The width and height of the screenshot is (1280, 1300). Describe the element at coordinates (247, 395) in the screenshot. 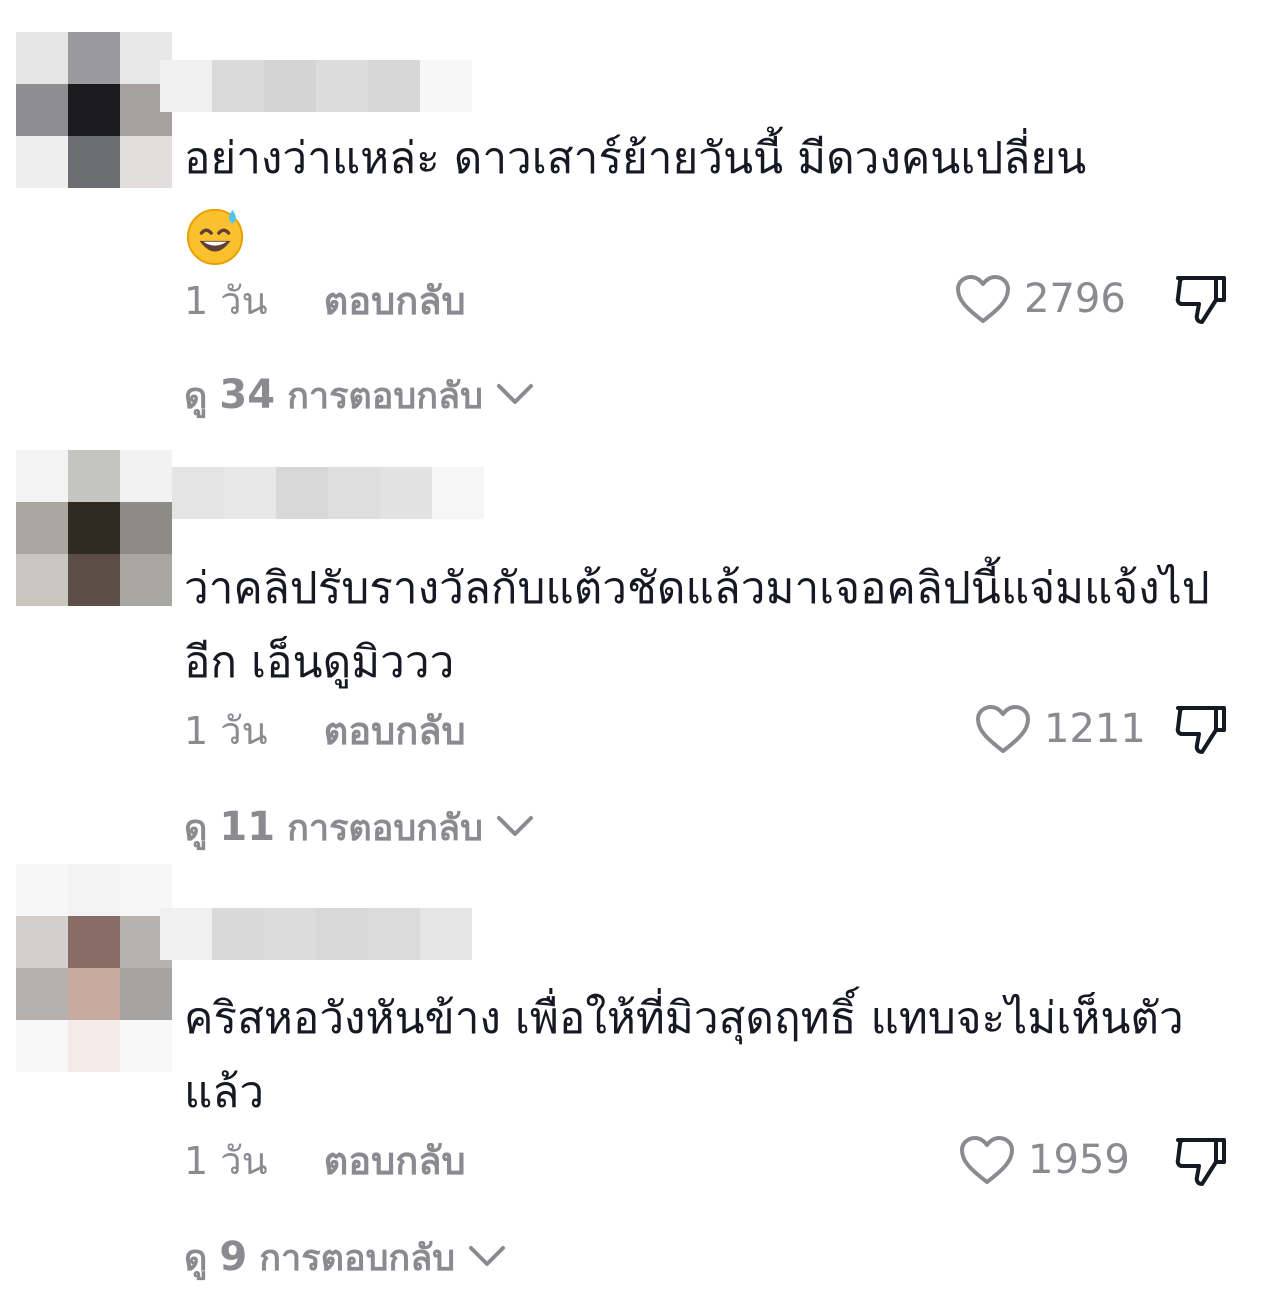

I see `reply-count: 34` at that location.